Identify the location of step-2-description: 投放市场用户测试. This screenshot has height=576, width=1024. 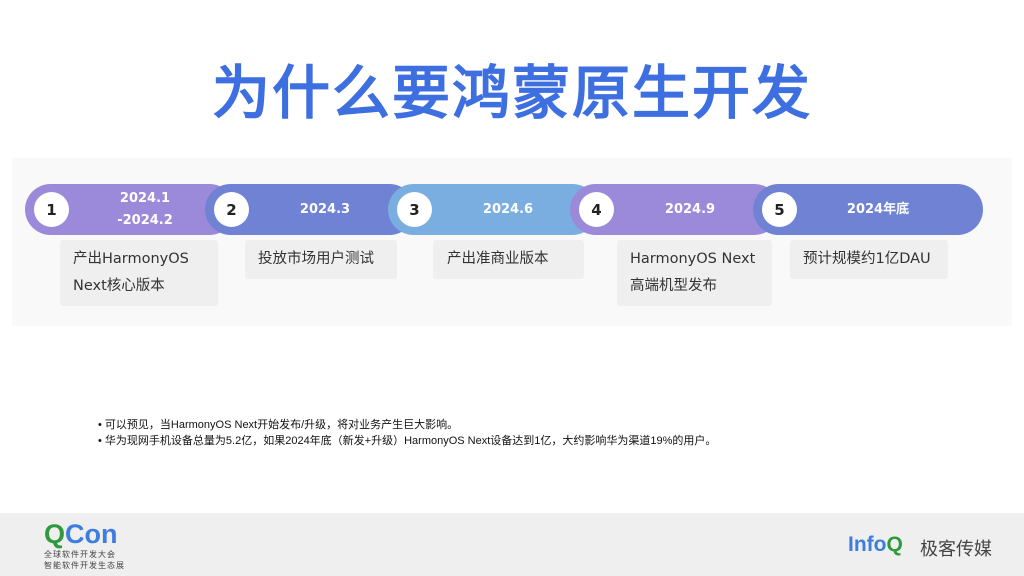
(321, 259).